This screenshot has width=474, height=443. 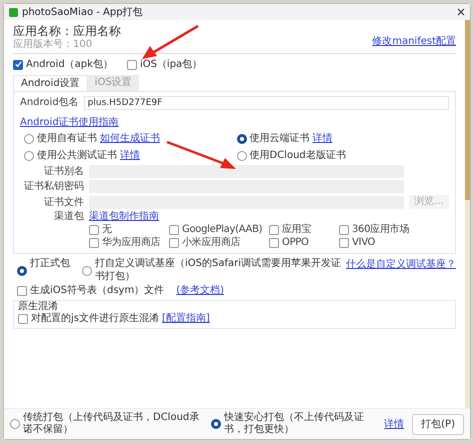 I want to click on help-link: Android证书使用指南, so click(x=69, y=122).